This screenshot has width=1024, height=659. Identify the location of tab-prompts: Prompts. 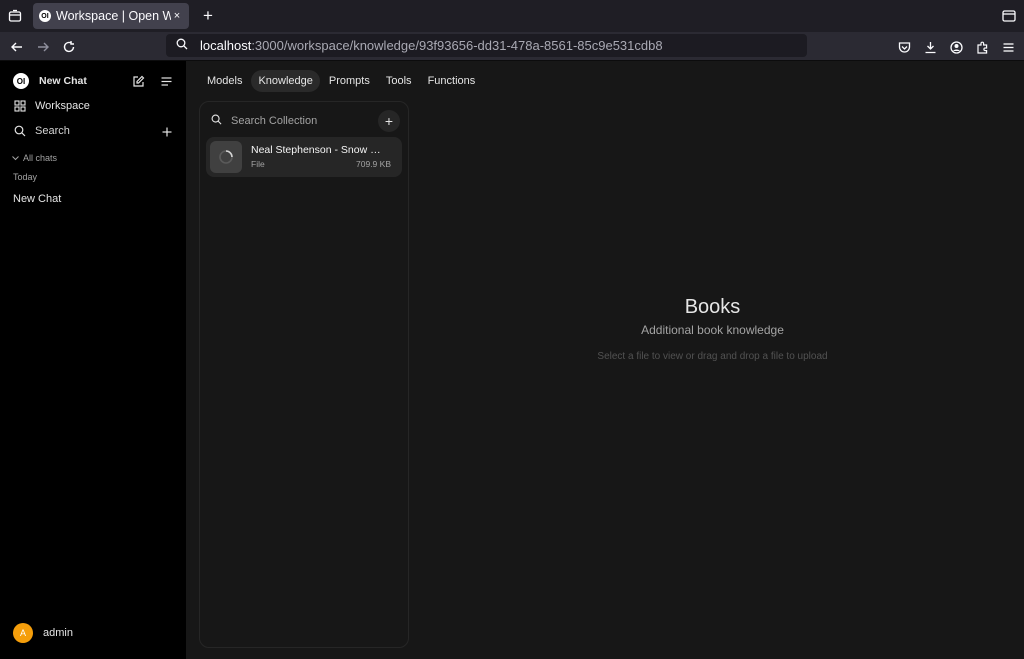
(349, 81).